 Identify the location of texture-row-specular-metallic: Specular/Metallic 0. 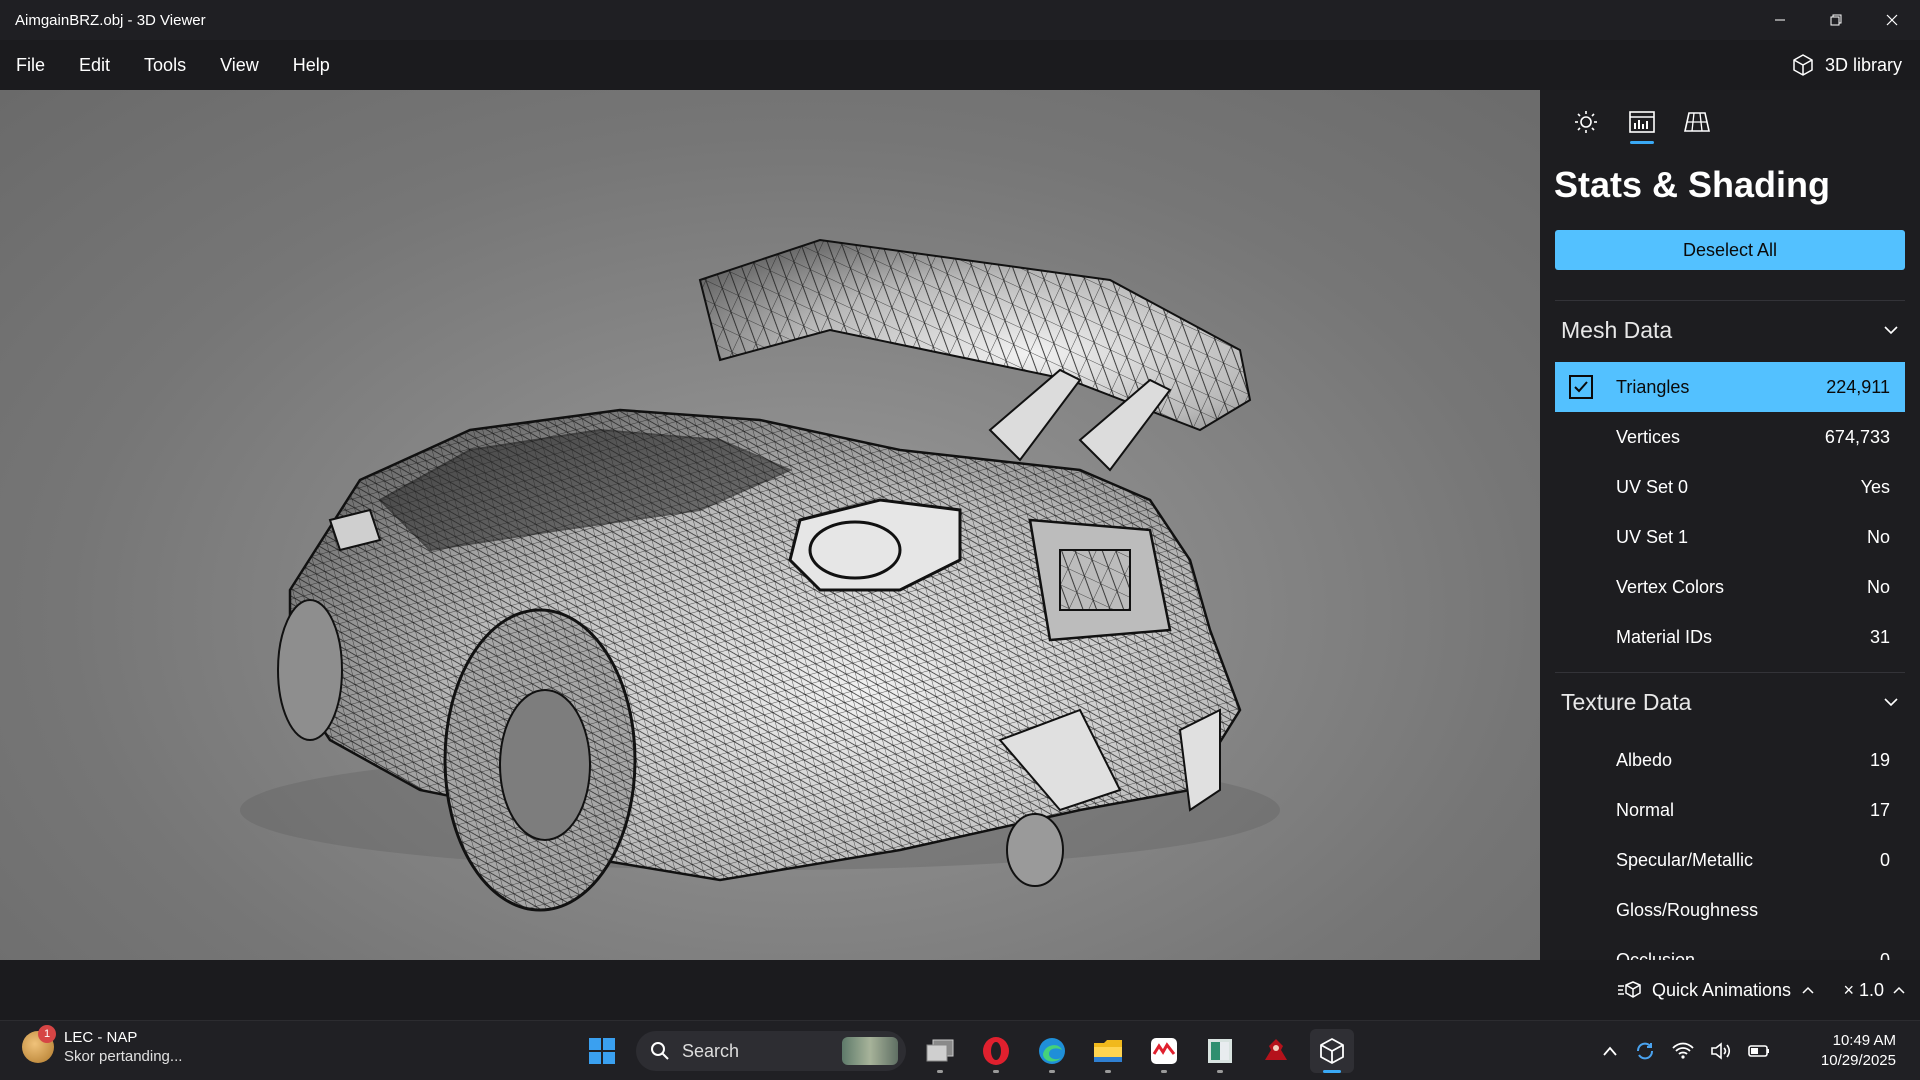
(1730, 860).